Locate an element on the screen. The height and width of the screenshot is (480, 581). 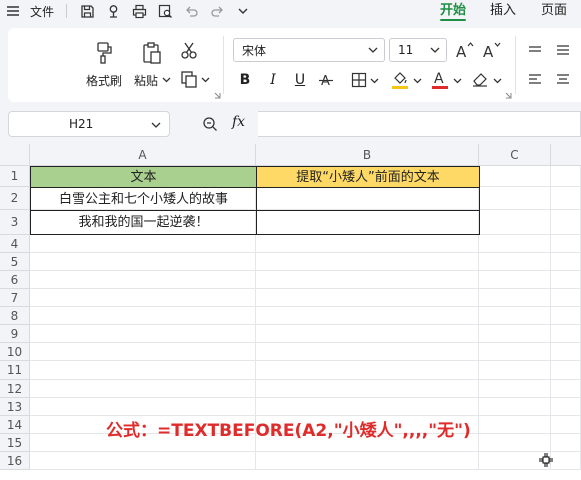
redo-icon is located at coordinates (217, 11).